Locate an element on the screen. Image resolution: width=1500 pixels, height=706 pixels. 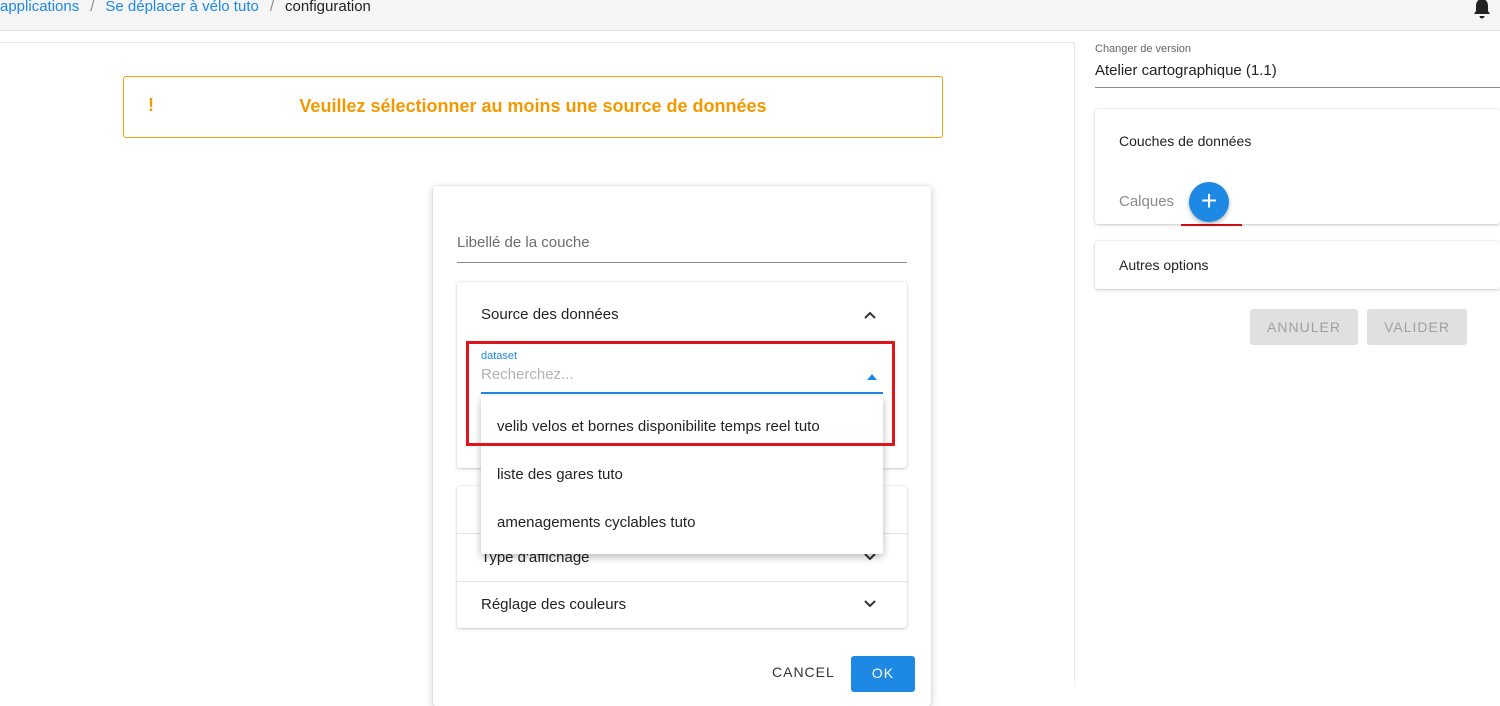
valider-button: VALIDER is located at coordinates (1417, 327).